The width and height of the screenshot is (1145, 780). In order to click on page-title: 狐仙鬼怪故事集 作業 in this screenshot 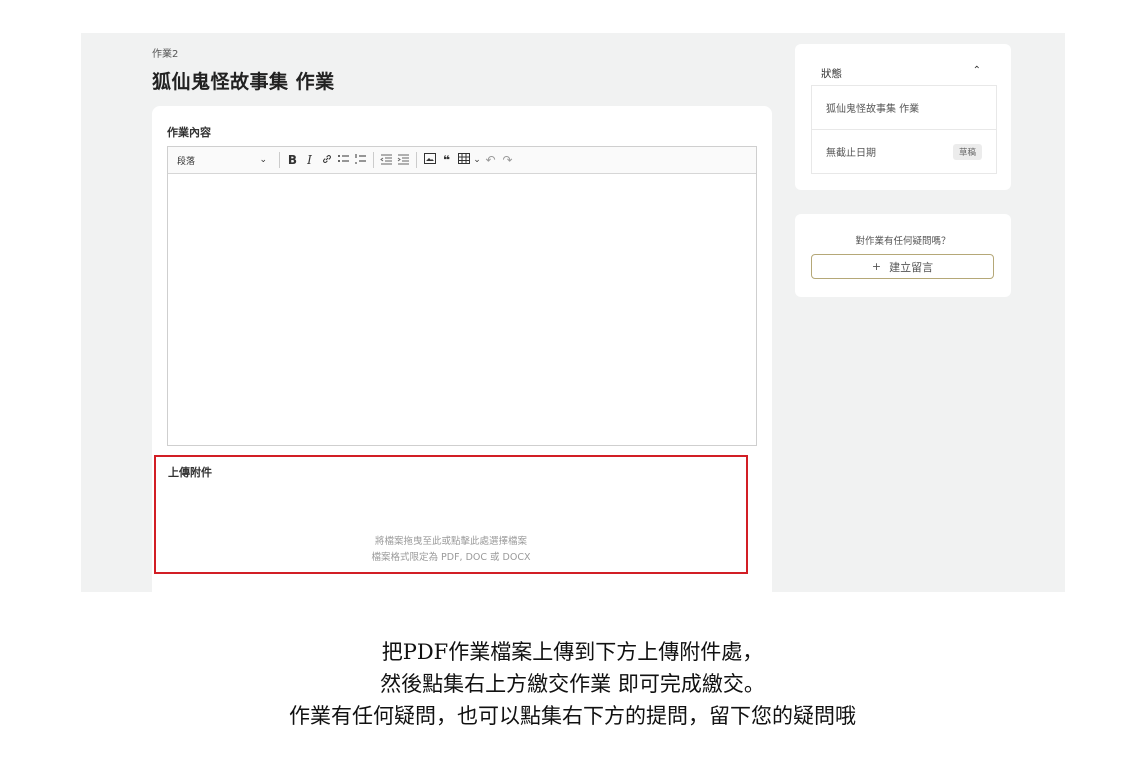, I will do `click(243, 82)`.